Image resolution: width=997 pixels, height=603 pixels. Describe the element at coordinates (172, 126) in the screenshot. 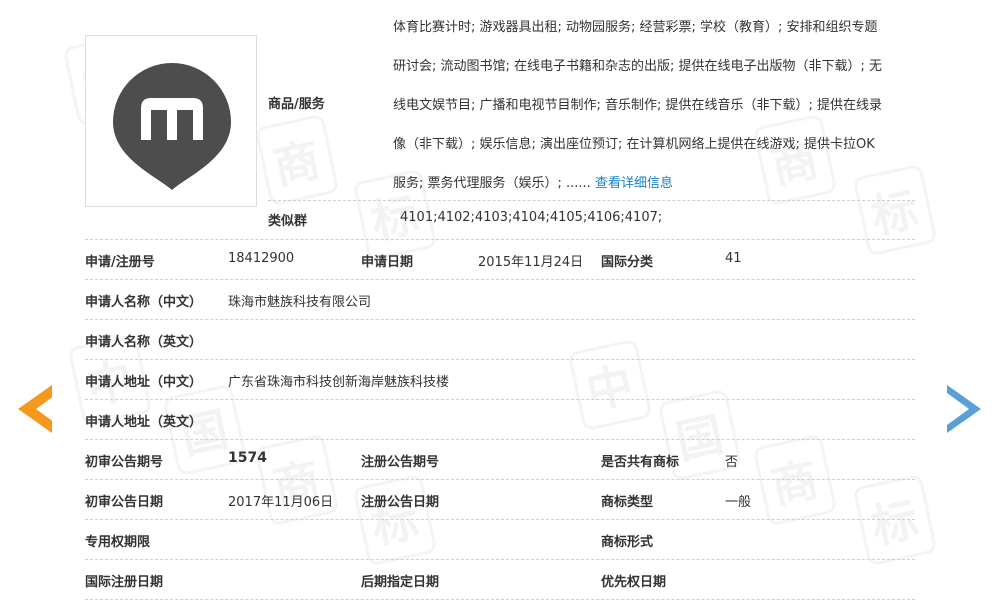

I see `meizu-m-pin-logo` at that location.